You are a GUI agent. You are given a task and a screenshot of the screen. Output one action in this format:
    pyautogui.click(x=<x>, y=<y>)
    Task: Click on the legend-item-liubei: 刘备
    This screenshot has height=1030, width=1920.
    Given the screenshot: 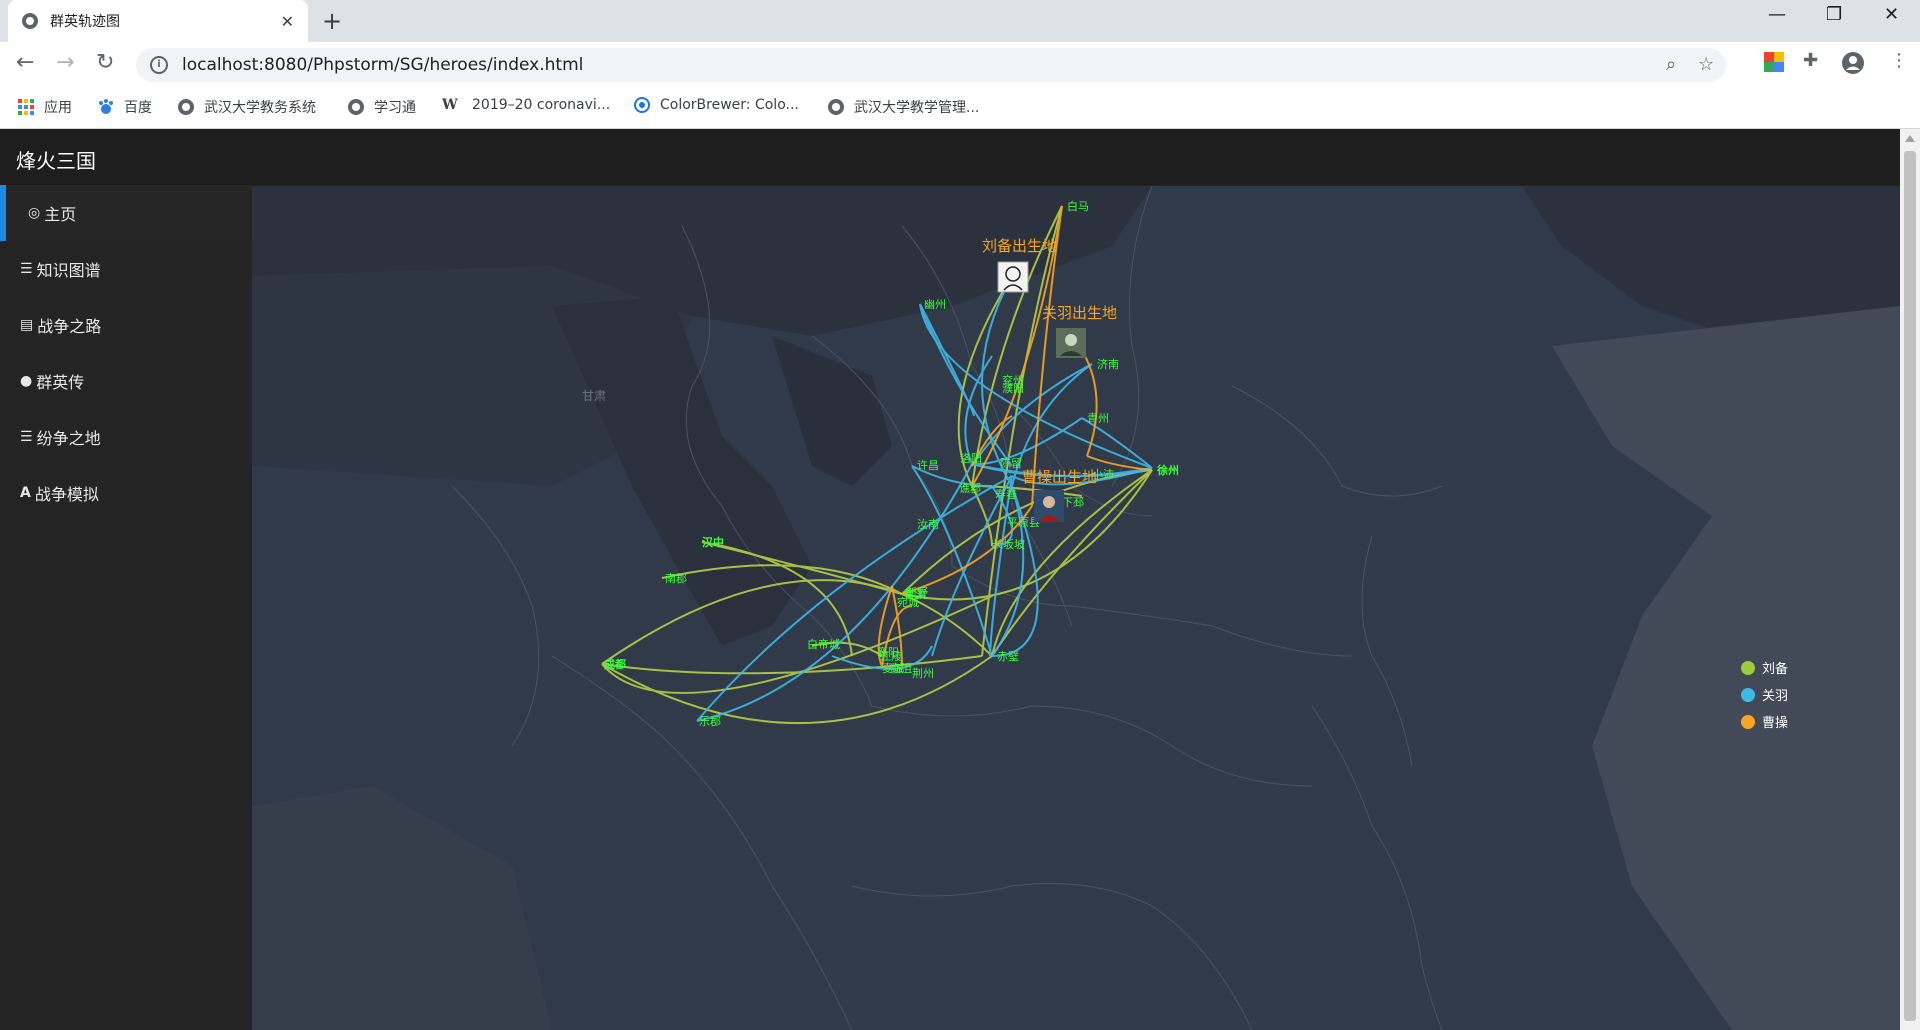 What is the action you would take?
    pyautogui.click(x=1764, y=669)
    